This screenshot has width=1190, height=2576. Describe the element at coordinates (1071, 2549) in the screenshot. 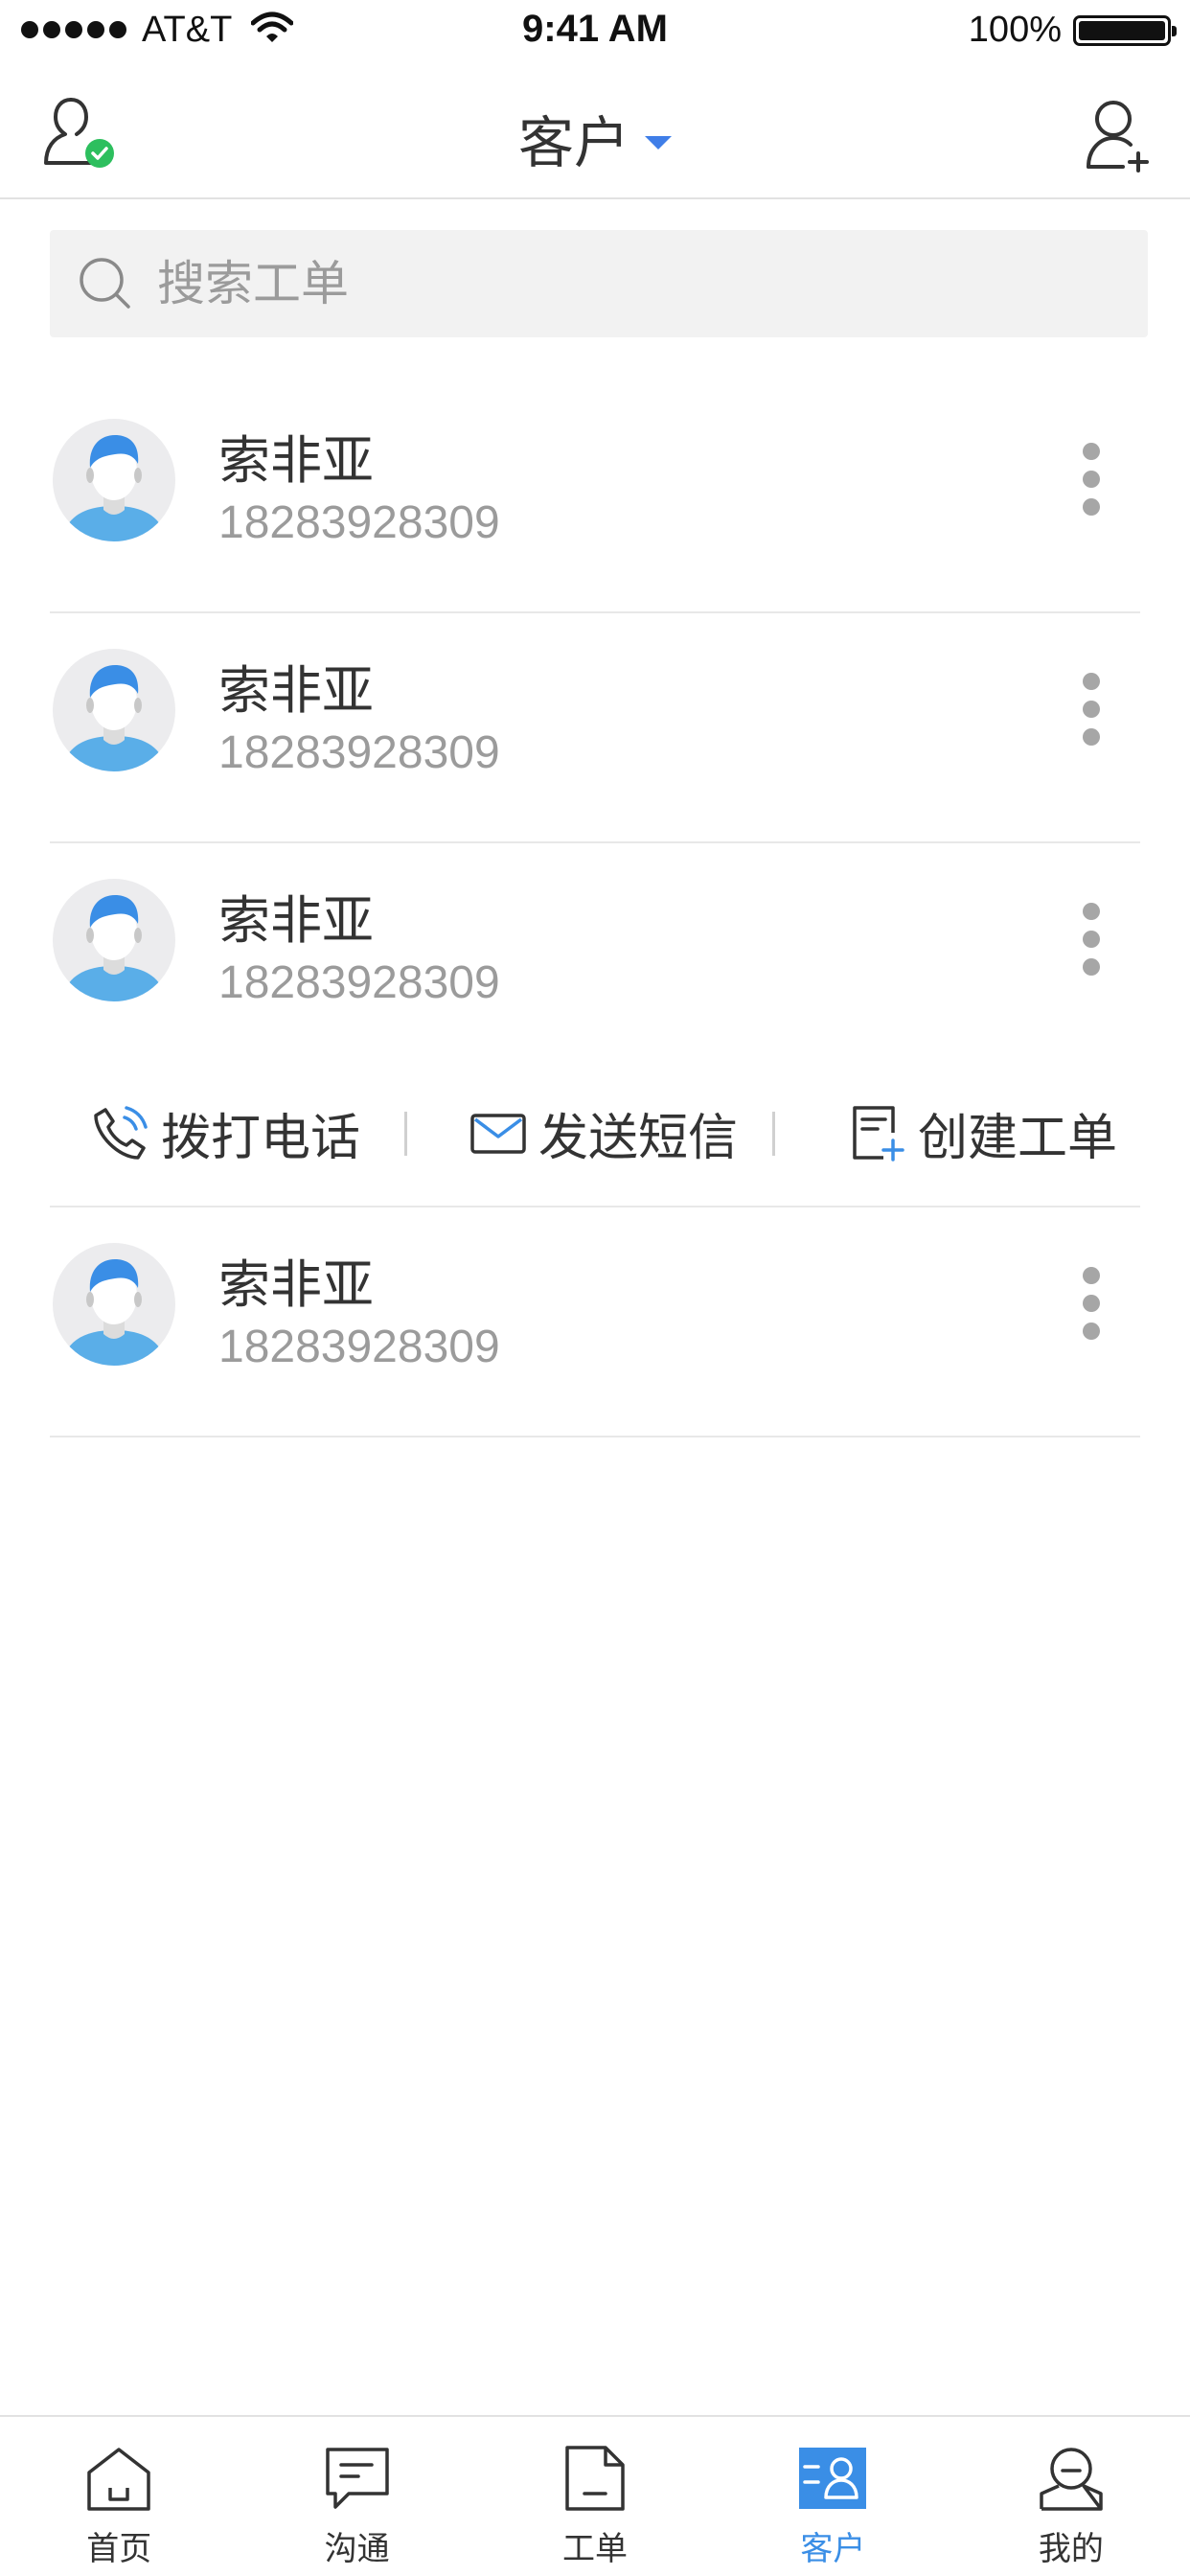

I see `tab-label: 我的` at that location.